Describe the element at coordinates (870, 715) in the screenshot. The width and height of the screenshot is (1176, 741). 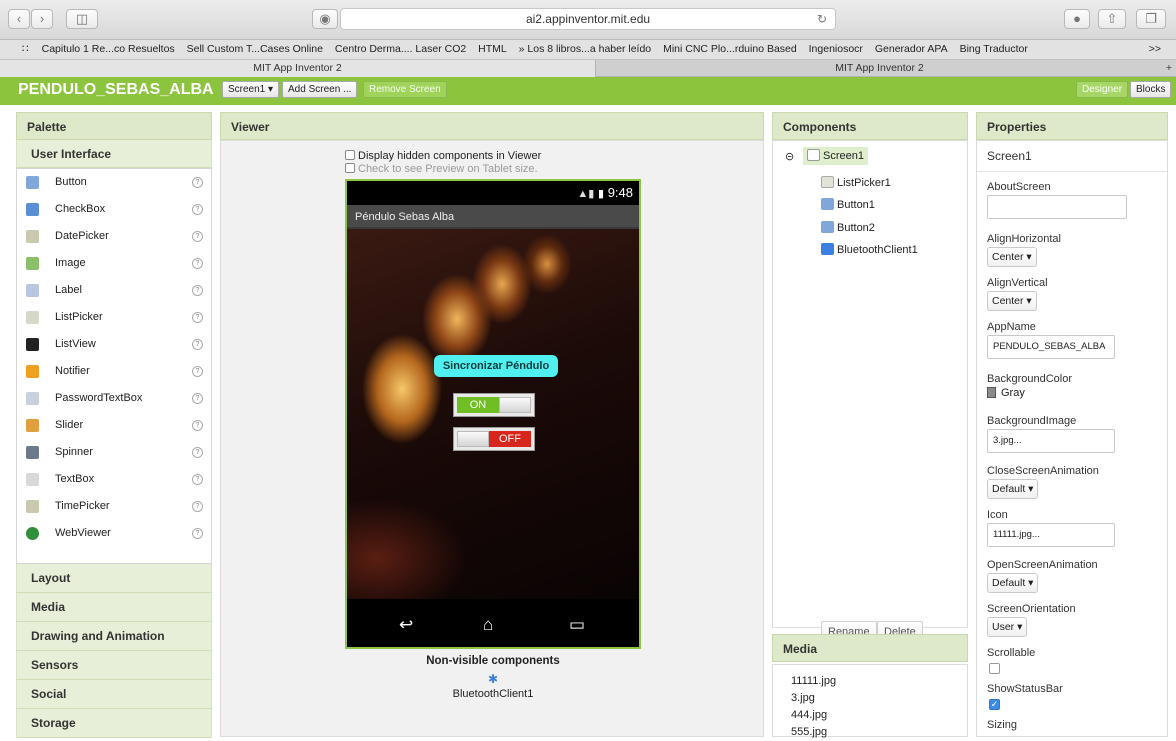
I see `media-file: 444.jpg` at that location.